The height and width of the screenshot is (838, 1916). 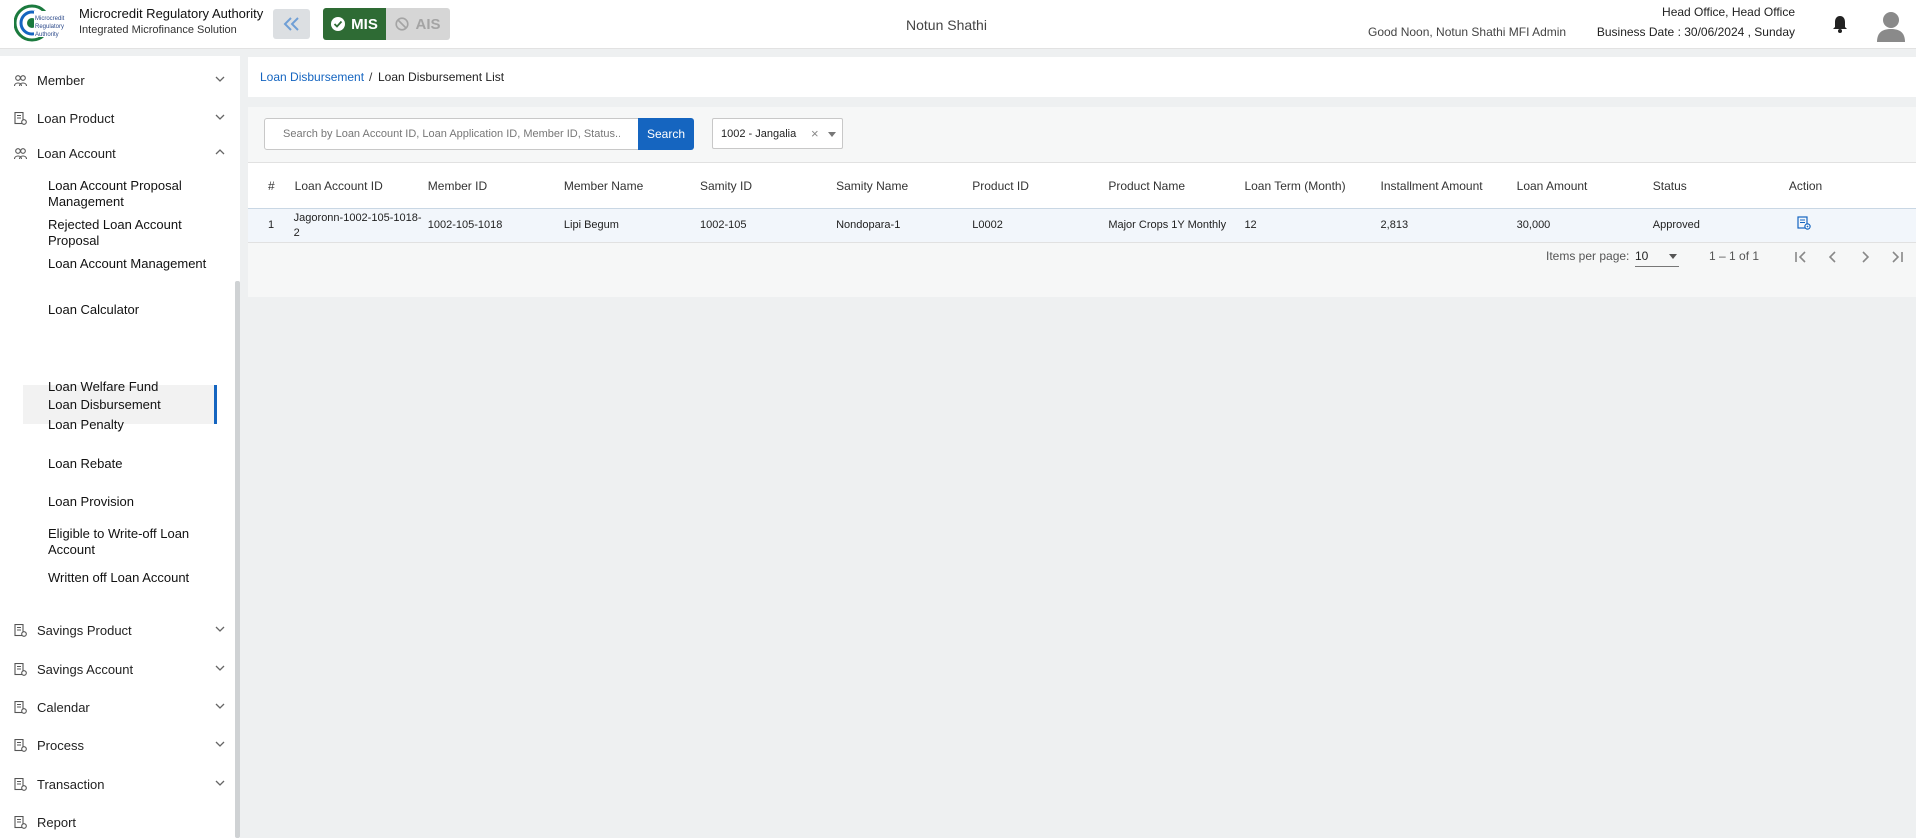 What do you see at coordinates (133, 194) in the screenshot?
I see `sidebar-subitem-loan-account-proposal-management: Loan Account Proposal Management` at bounding box center [133, 194].